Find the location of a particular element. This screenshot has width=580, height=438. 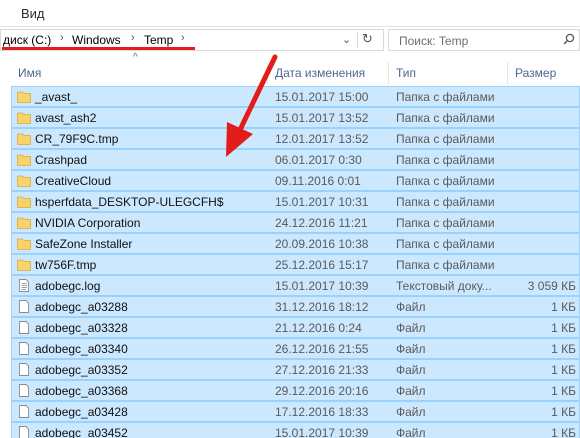

file-row: adobegc_a03340 26.12.2016 21:55 Файл 1 КБ is located at coordinates (295, 348).